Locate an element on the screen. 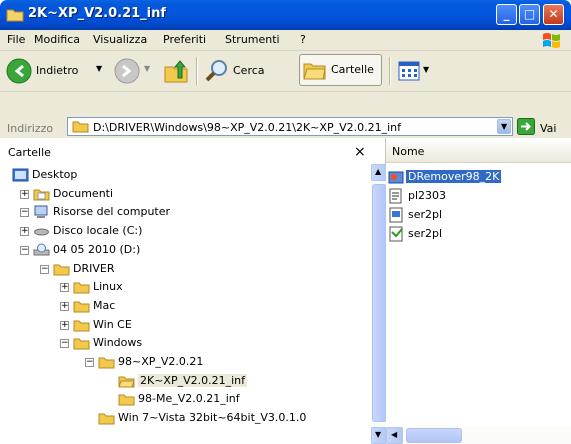  address-dropdown-button: ▼ is located at coordinates (504, 126).